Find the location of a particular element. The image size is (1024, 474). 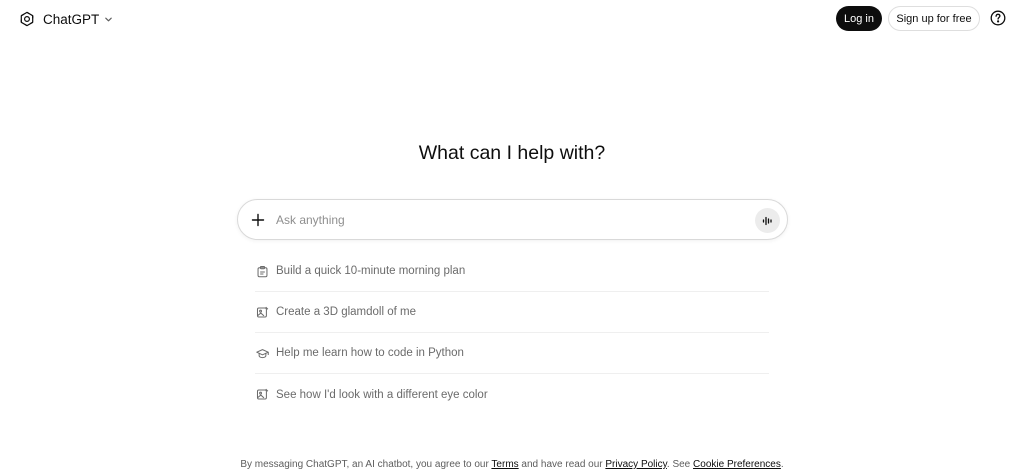

prompt-input is located at coordinates (511, 220).